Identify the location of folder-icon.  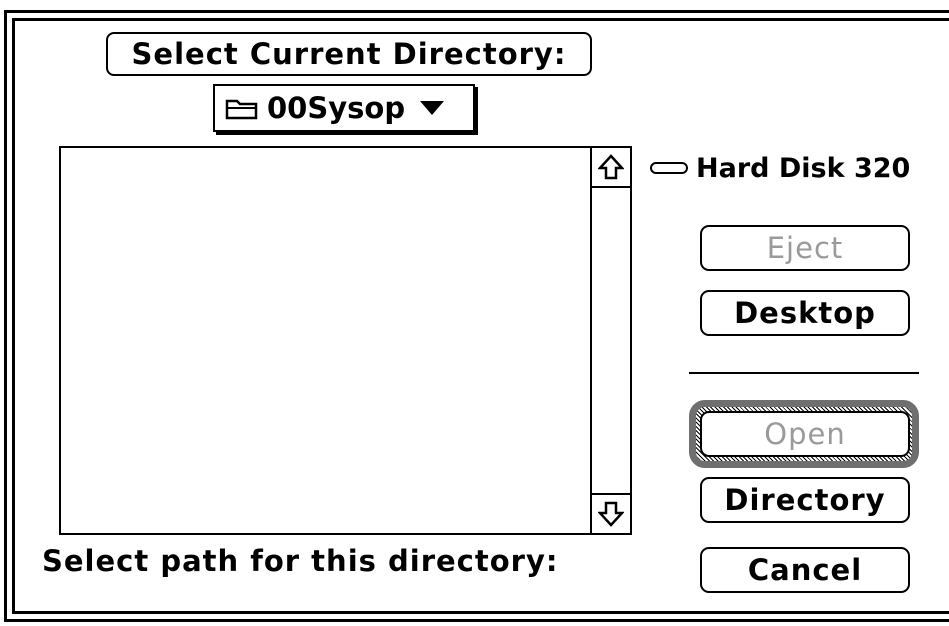
(241, 109).